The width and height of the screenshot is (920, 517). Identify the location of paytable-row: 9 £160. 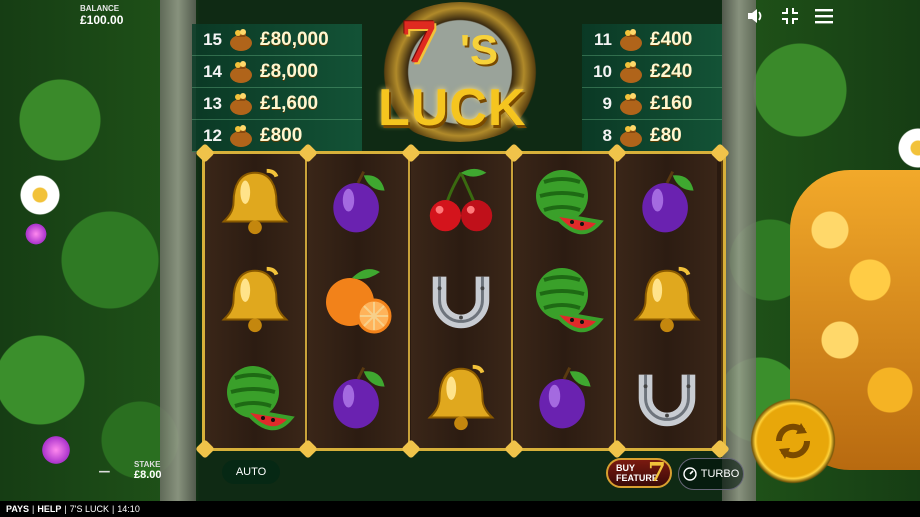
(652, 104).